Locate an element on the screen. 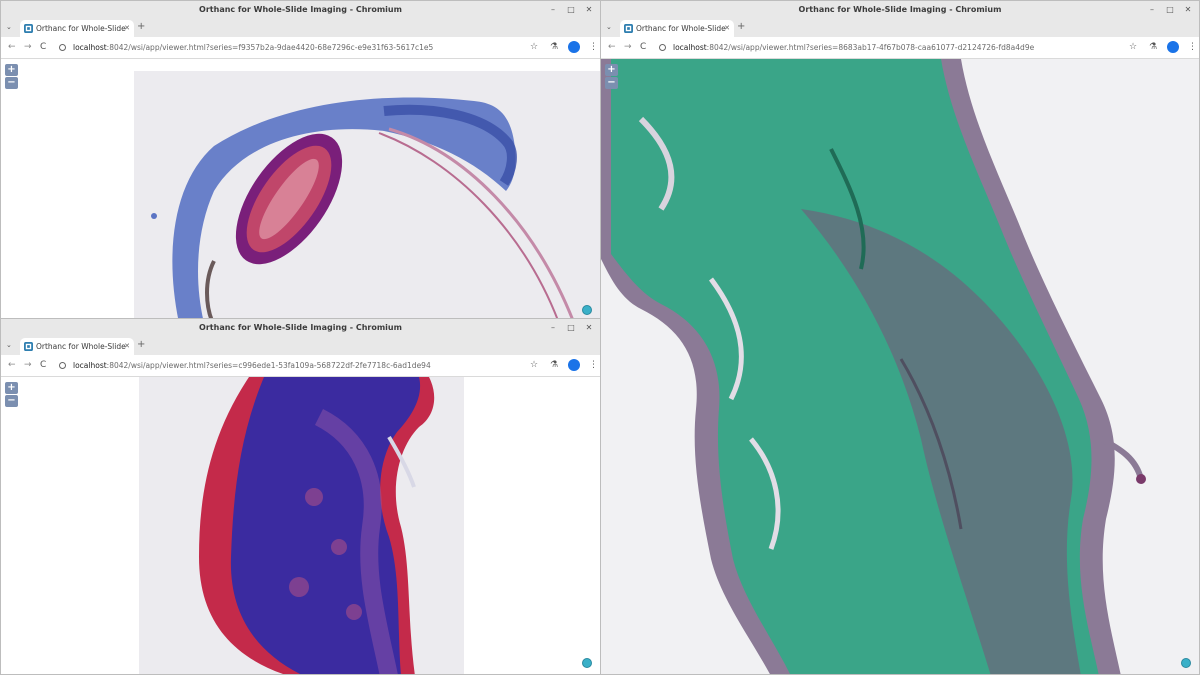 This screenshot has width=1200, height=675. slide-image-eye-section is located at coordinates (367, 196).